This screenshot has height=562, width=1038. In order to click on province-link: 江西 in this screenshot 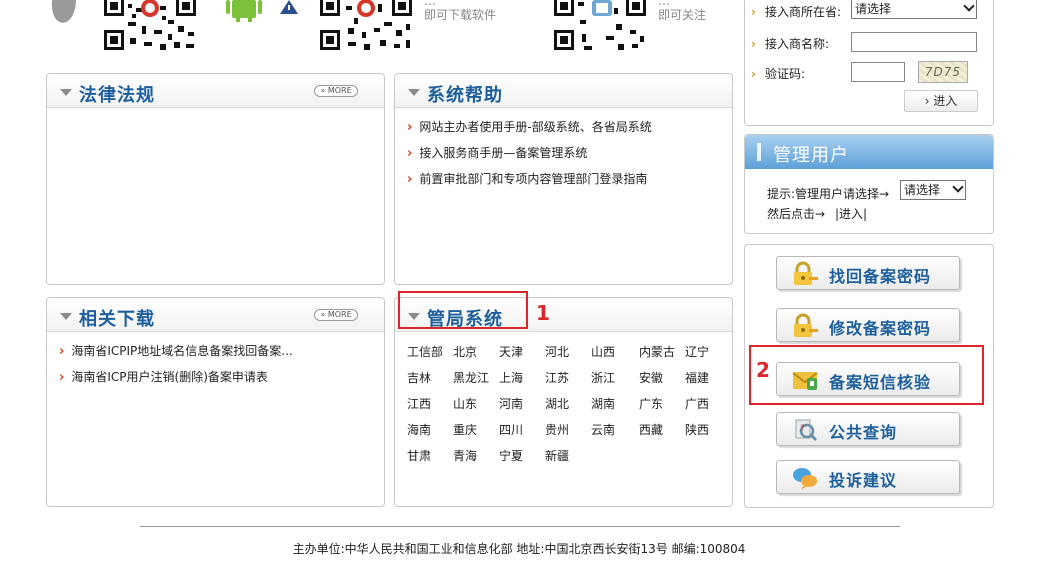, I will do `click(419, 403)`.